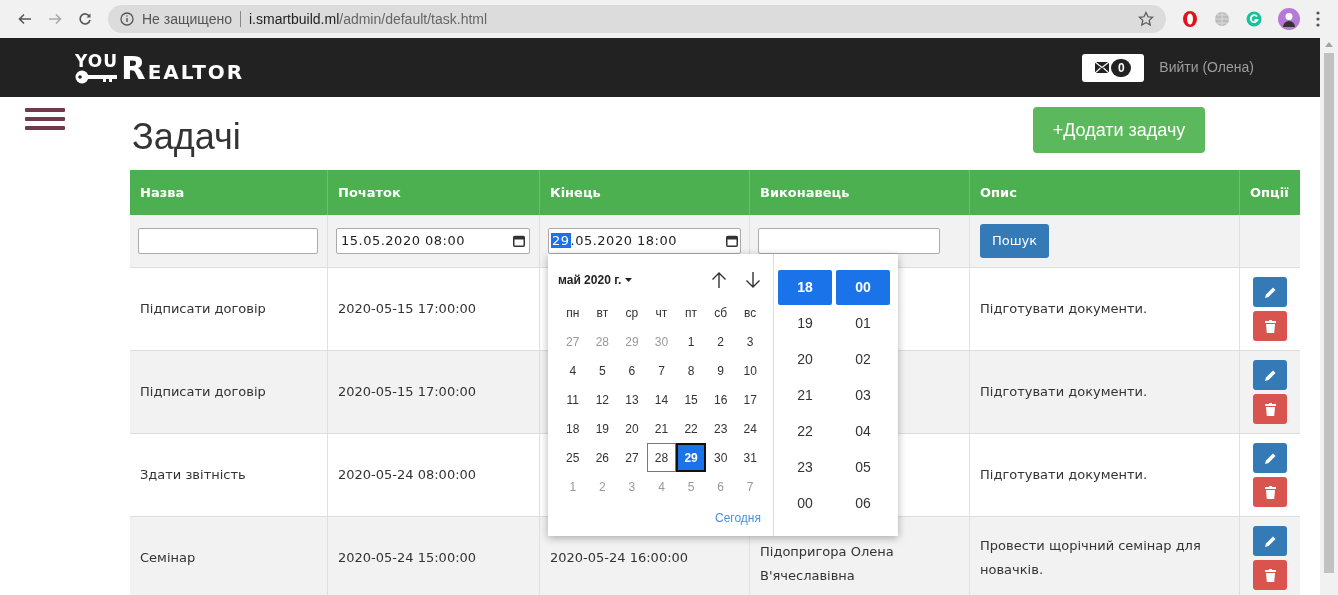 Image resolution: width=1338 pixels, height=595 pixels. I want to click on calendar-day: 31, so click(750, 457).